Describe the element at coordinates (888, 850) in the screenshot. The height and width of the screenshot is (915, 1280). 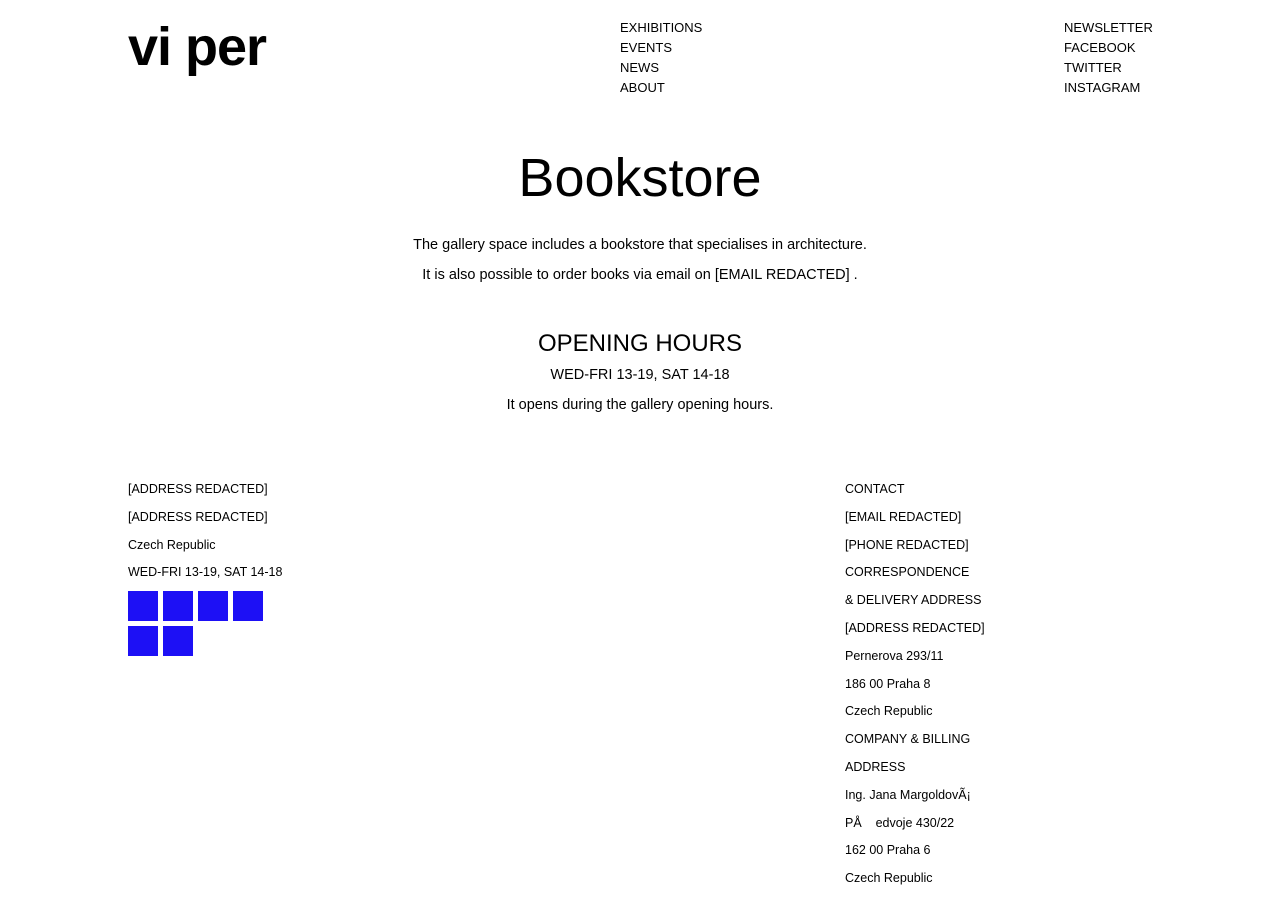
I see `billing-line: 162 00 Praha 6` at that location.